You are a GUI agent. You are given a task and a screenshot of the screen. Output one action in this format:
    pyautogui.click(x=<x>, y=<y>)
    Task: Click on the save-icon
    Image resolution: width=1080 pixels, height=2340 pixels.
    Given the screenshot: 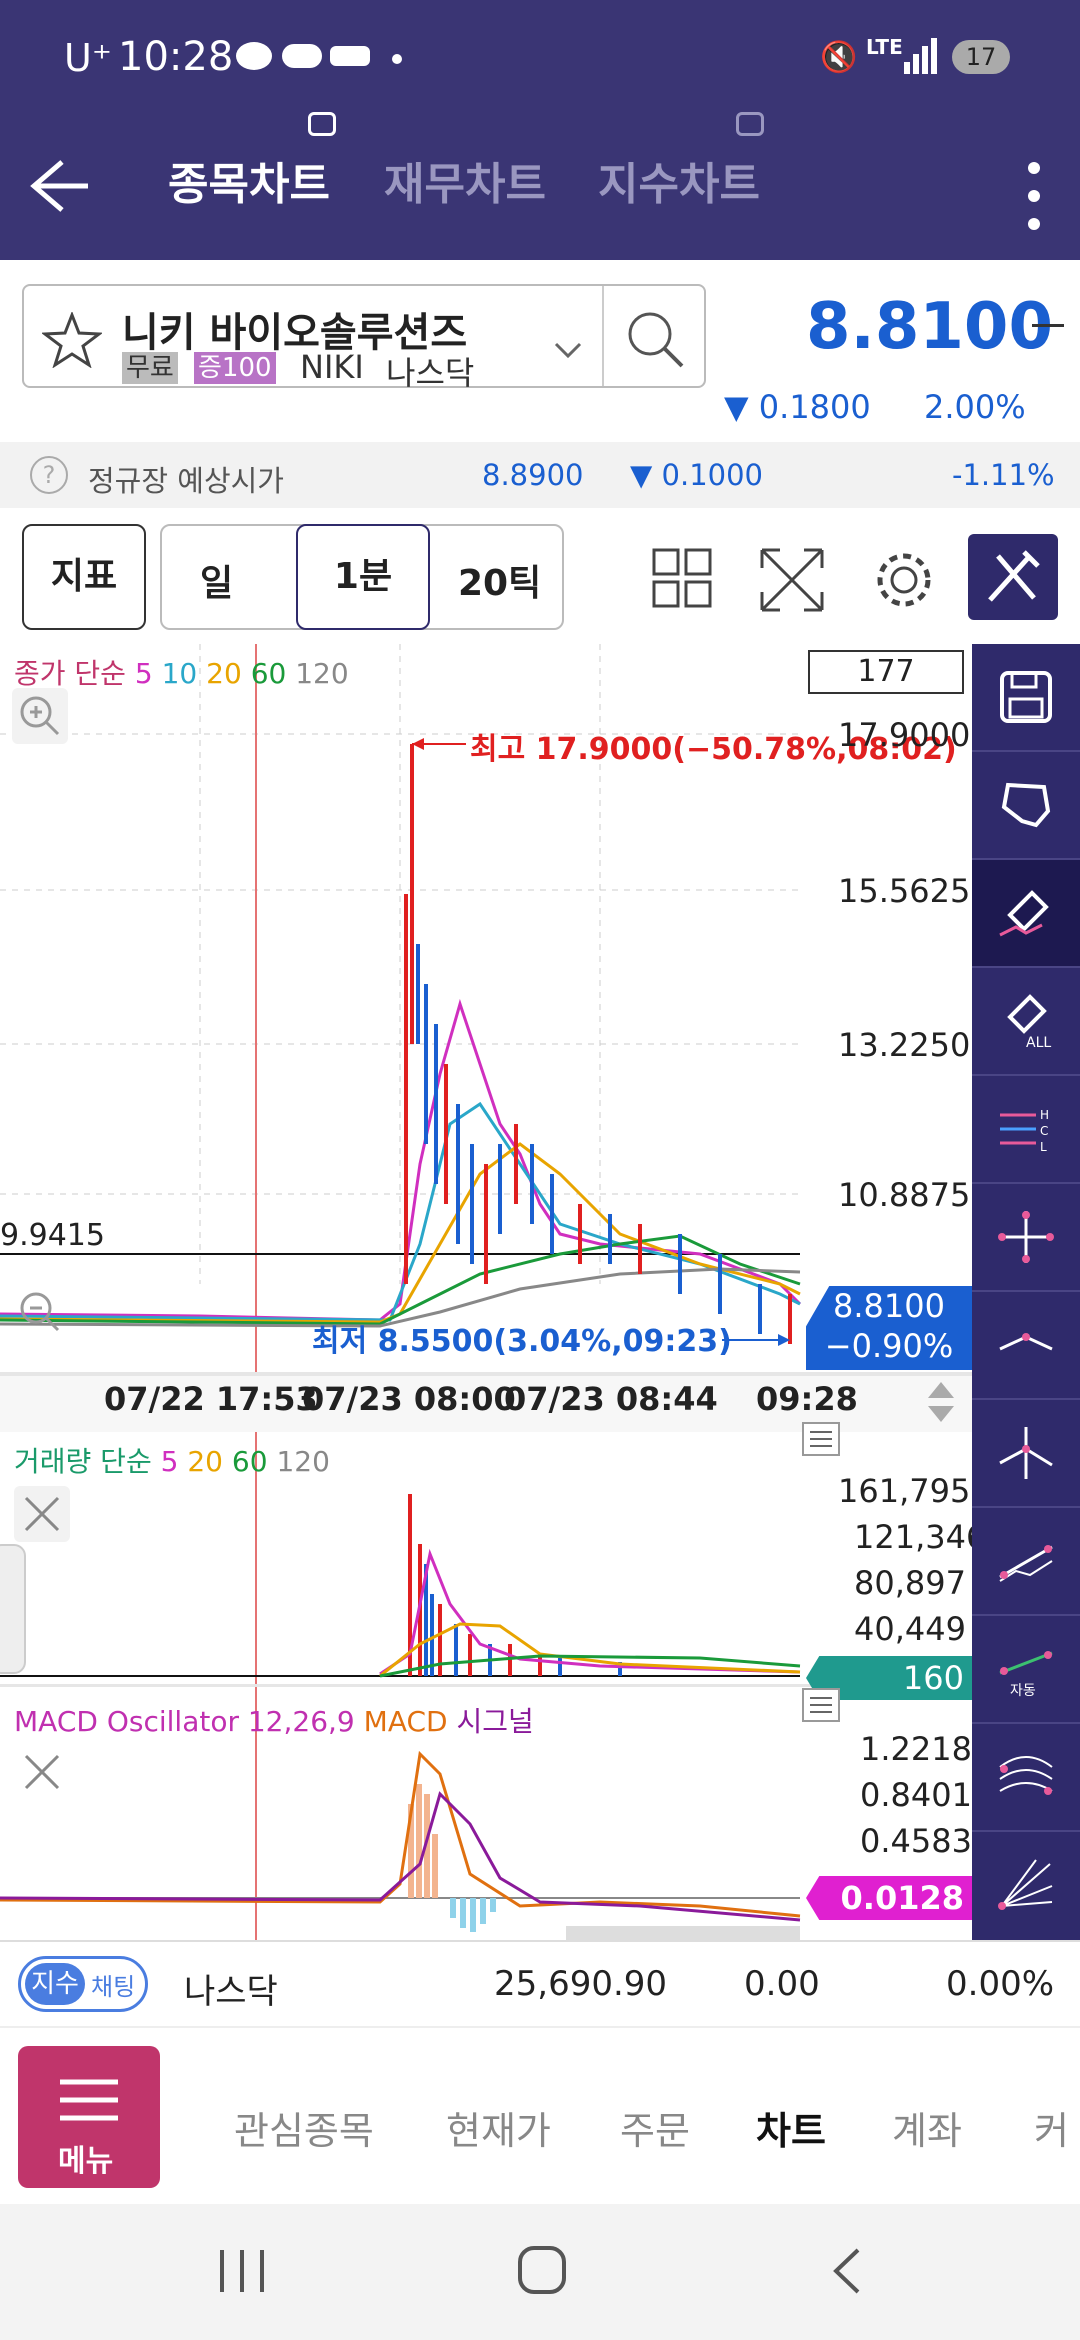 What is the action you would take?
    pyautogui.click(x=1026, y=697)
    